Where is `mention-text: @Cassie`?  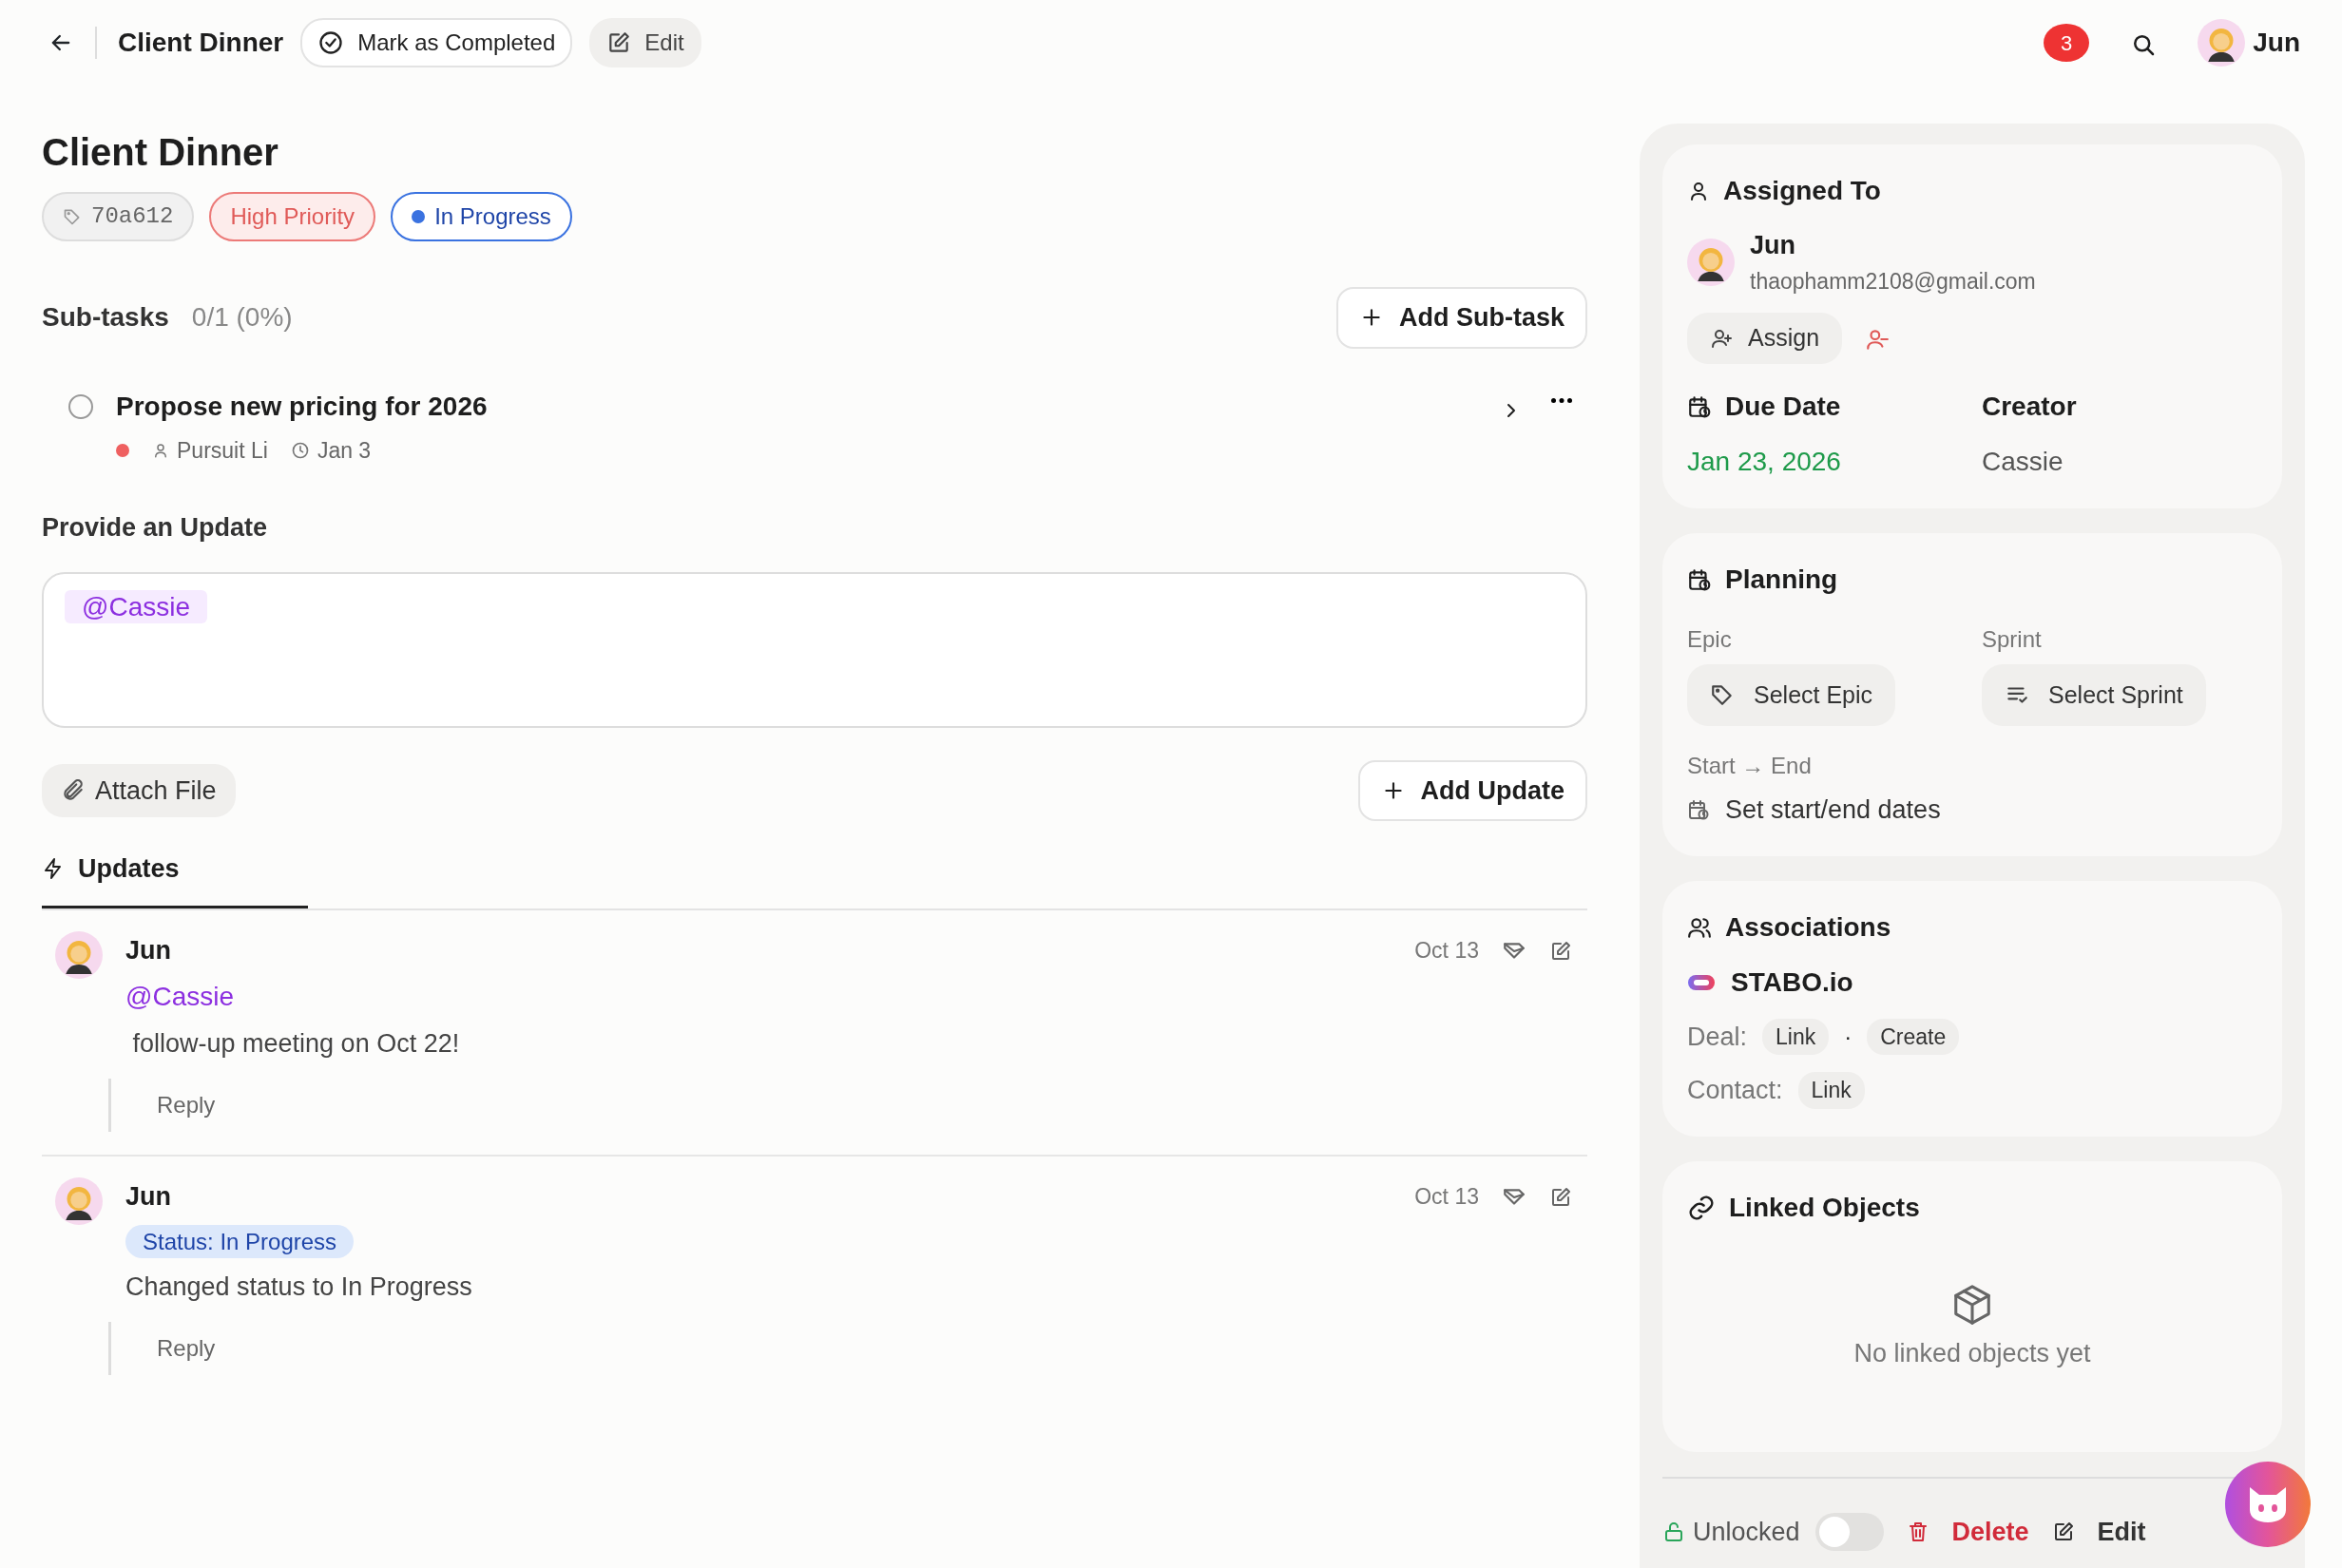 mention-text: @Cassie is located at coordinates (856, 997).